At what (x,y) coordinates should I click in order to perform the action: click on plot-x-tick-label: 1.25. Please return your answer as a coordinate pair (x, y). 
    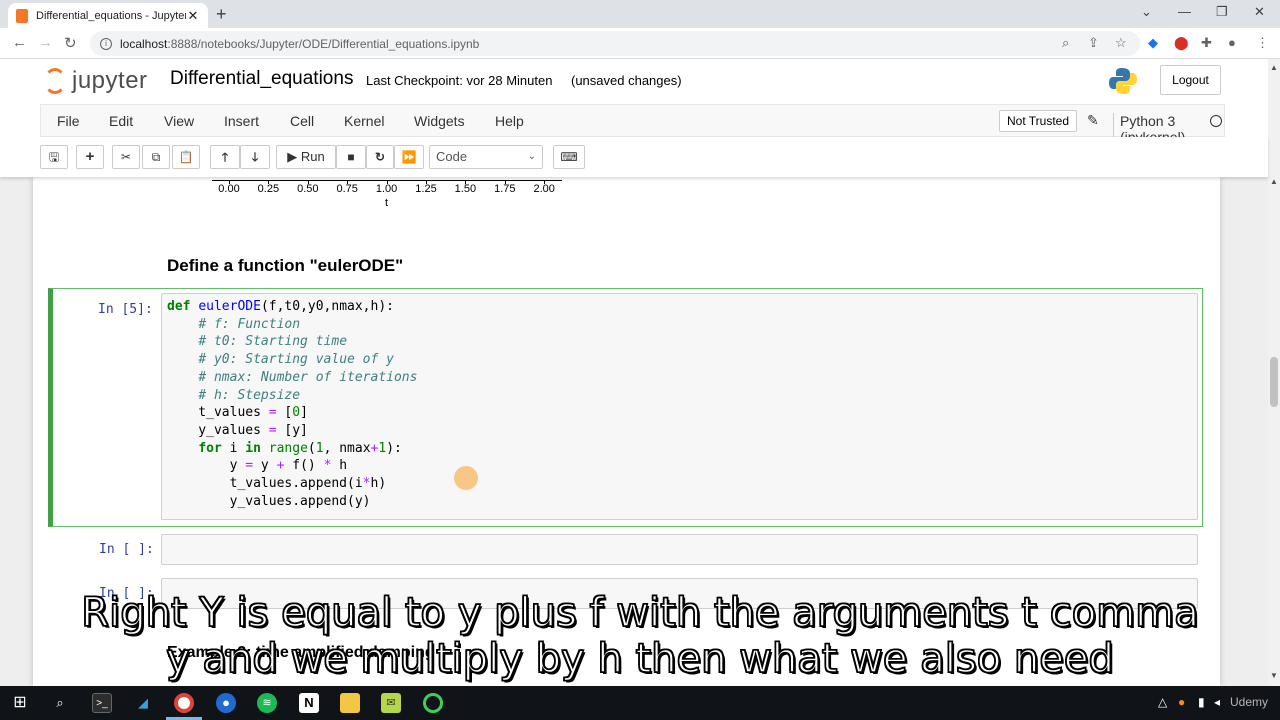
    Looking at the image, I should click on (426, 189).